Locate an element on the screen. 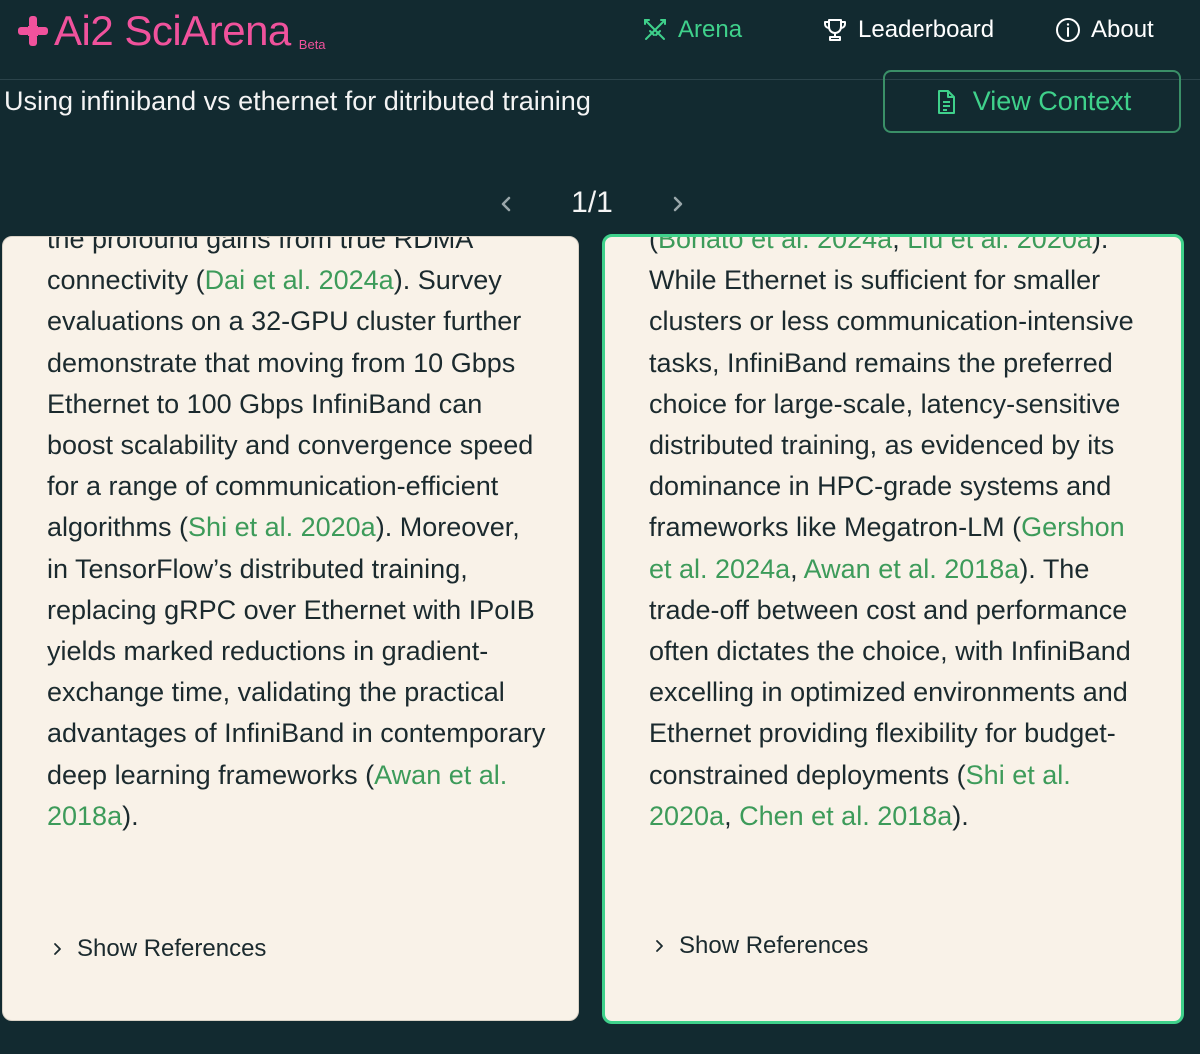 The height and width of the screenshot is (1054, 1200). citation-link: Dai et al. 2024a is located at coordinates (299, 280).